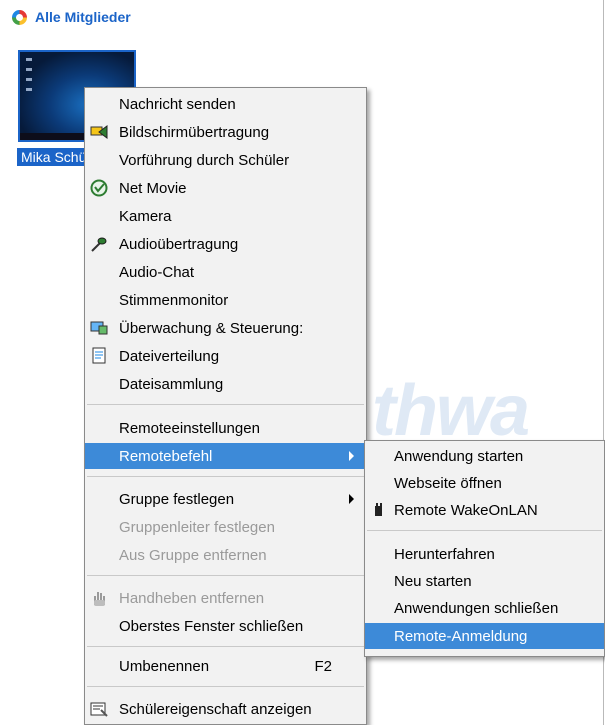 This screenshot has width=605, height=725. What do you see at coordinates (484, 581) in the screenshot?
I see `submenu-item-restart: Neu starten` at bounding box center [484, 581].